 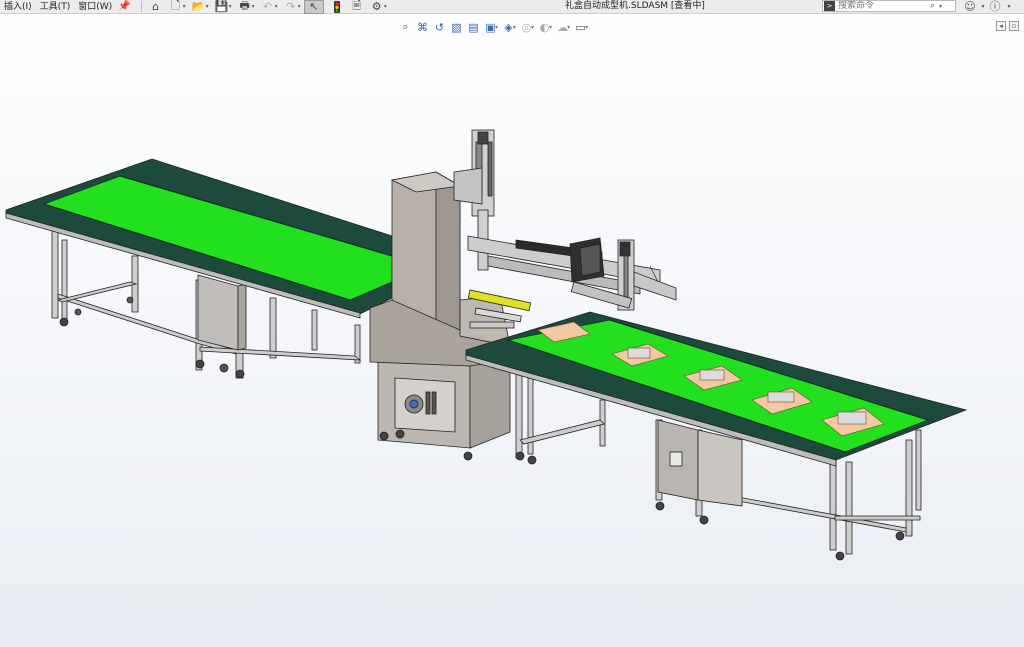 I want to click on menu-tools: 工具(T), so click(x=57, y=7).